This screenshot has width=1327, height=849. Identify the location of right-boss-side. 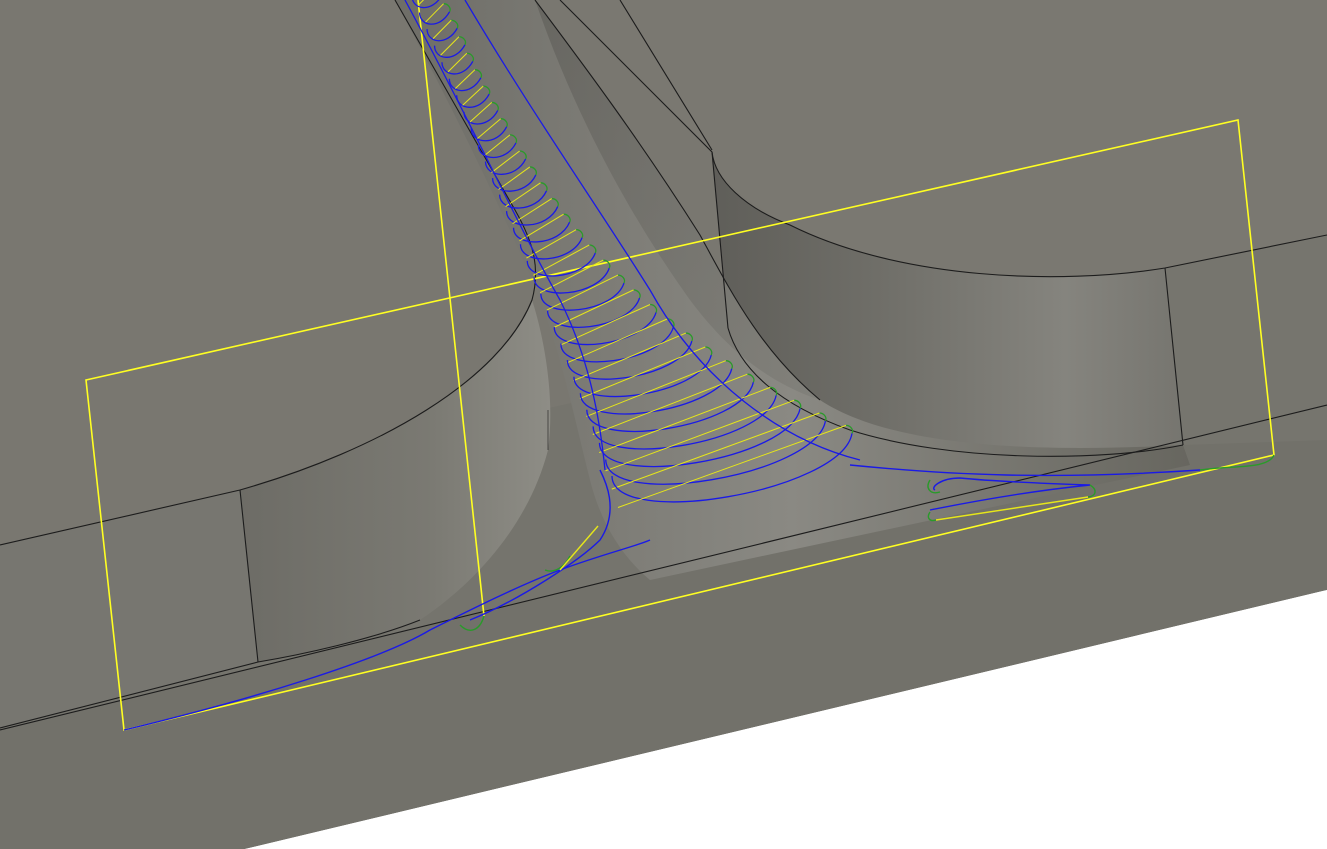
(1246, 340).